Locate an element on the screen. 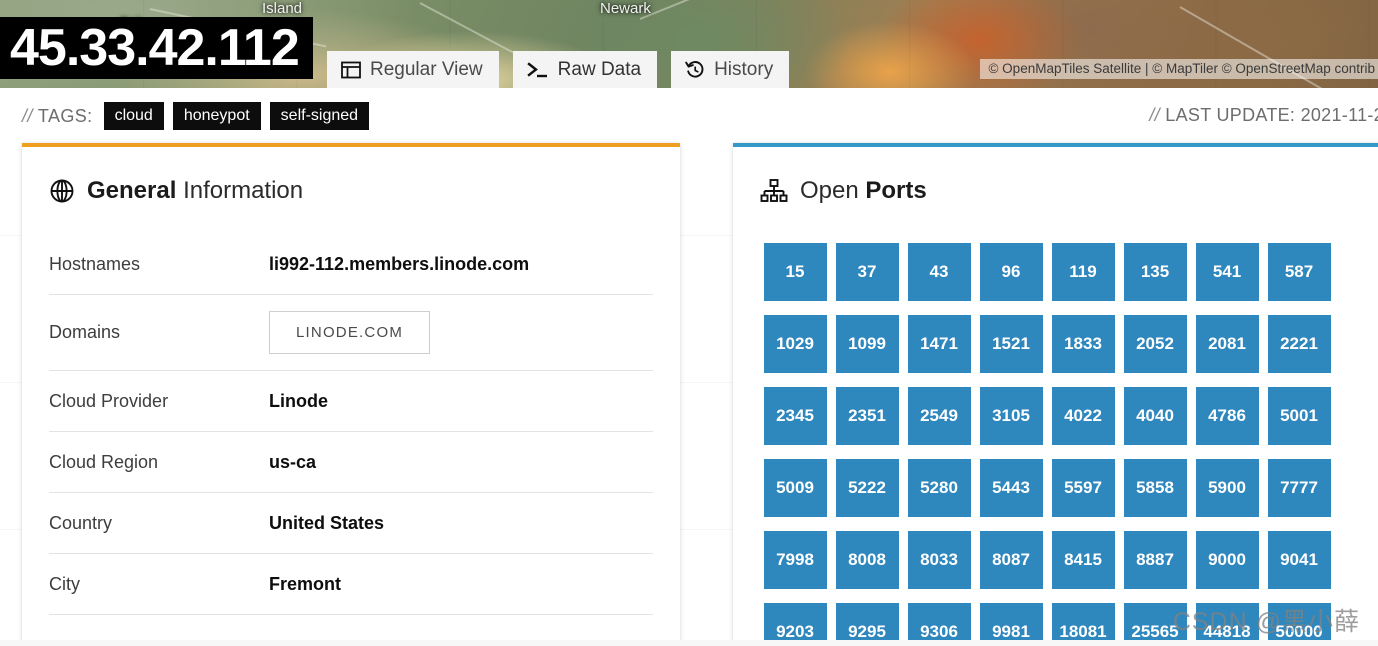  port-cell: 2221 is located at coordinates (1299, 344).